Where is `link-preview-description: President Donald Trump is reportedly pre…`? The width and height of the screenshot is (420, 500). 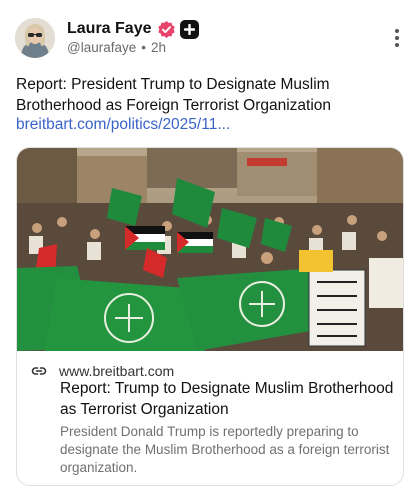
link-preview-description: President Donald Trump is reportedly pre… is located at coordinates (225, 449).